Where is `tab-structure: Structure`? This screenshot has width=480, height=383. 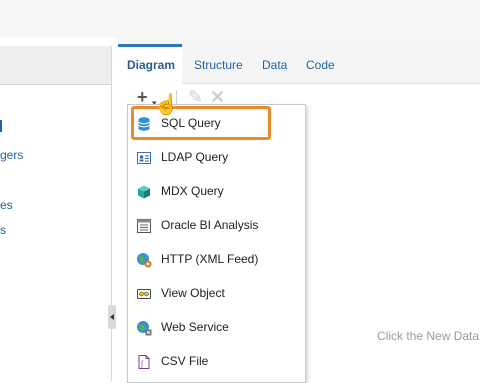 tab-structure: Structure is located at coordinates (218, 65).